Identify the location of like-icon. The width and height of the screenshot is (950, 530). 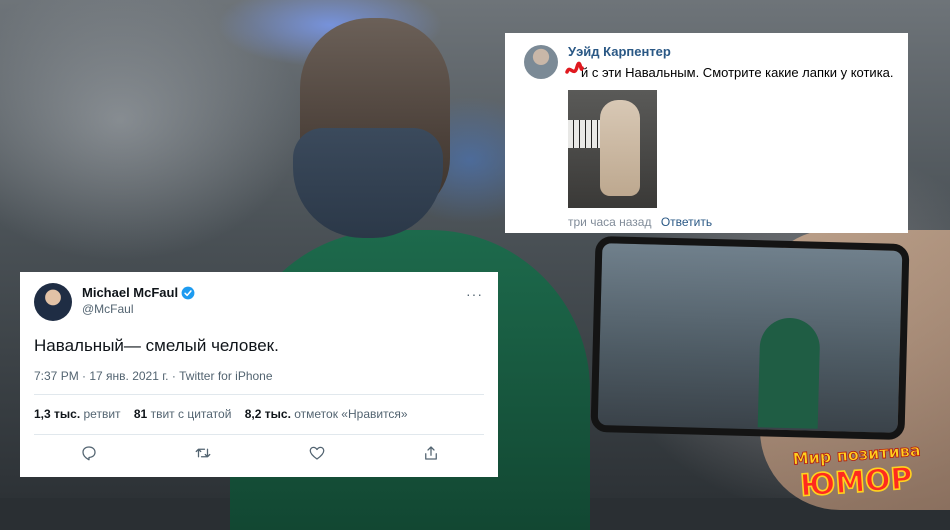
(317, 453).